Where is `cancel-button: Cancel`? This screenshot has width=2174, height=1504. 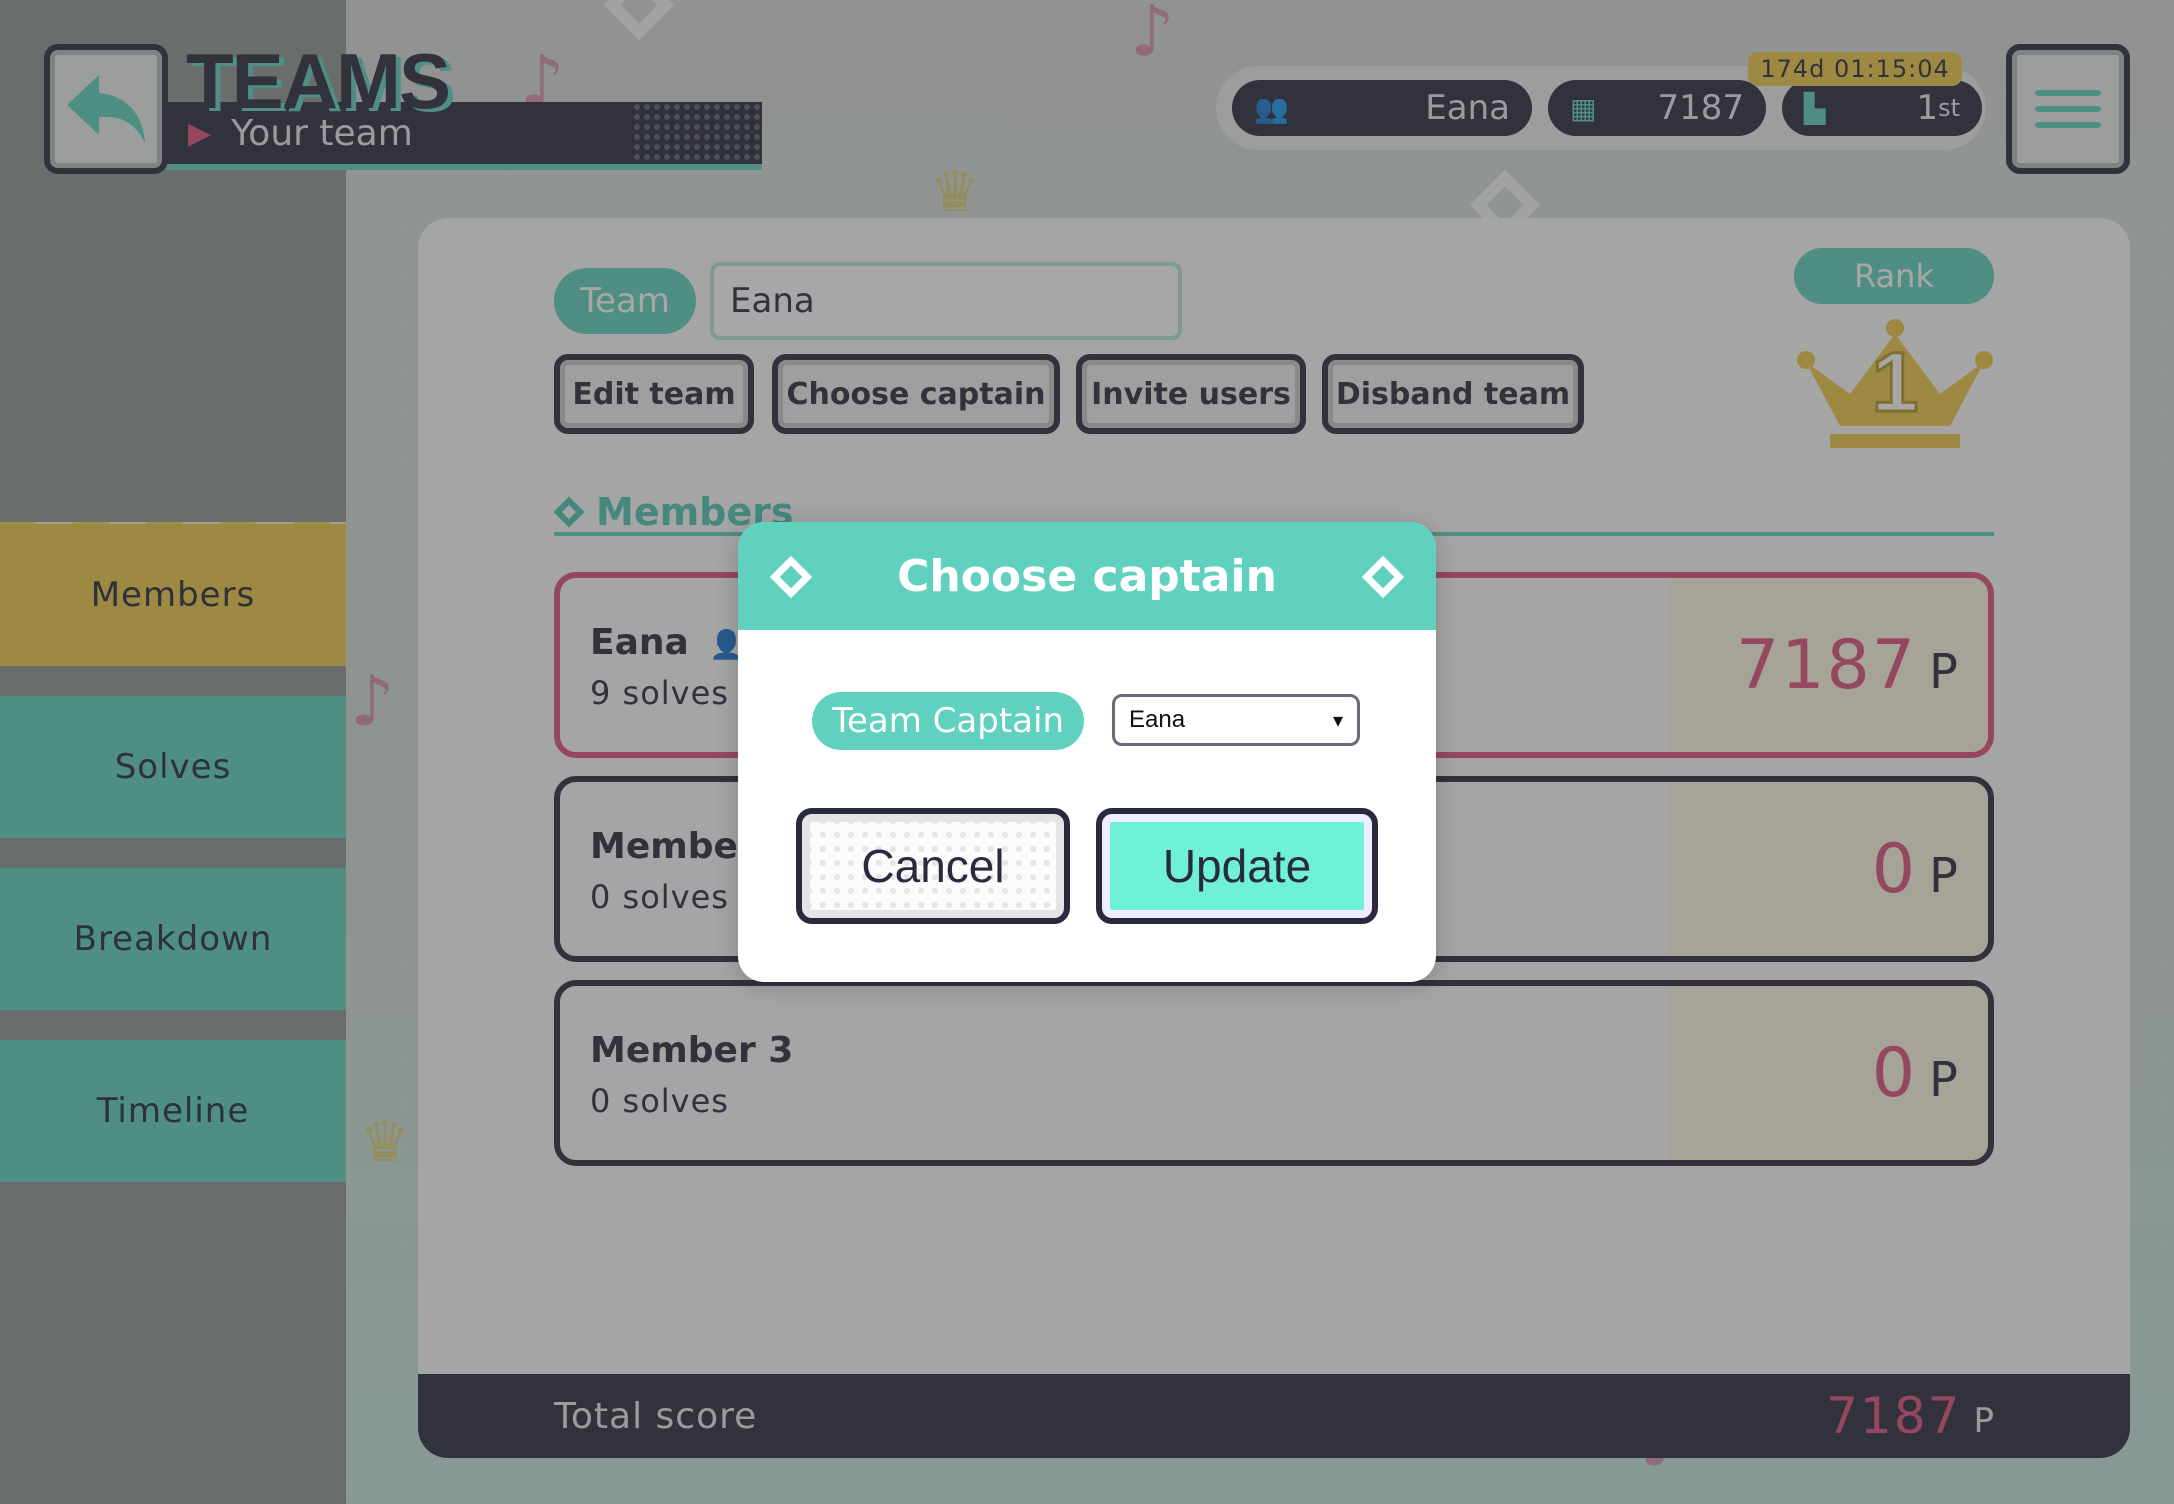
cancel-button: Cancel is located at coordinates (933, 866).